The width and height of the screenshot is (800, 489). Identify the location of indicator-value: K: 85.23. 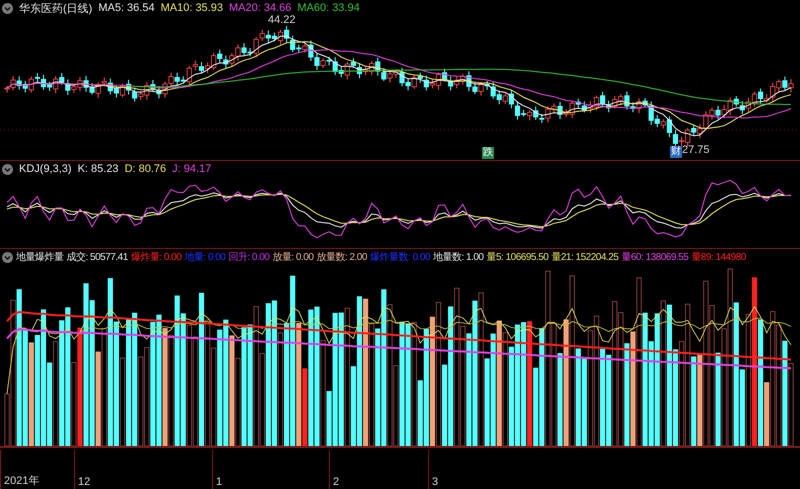
(98, 169).